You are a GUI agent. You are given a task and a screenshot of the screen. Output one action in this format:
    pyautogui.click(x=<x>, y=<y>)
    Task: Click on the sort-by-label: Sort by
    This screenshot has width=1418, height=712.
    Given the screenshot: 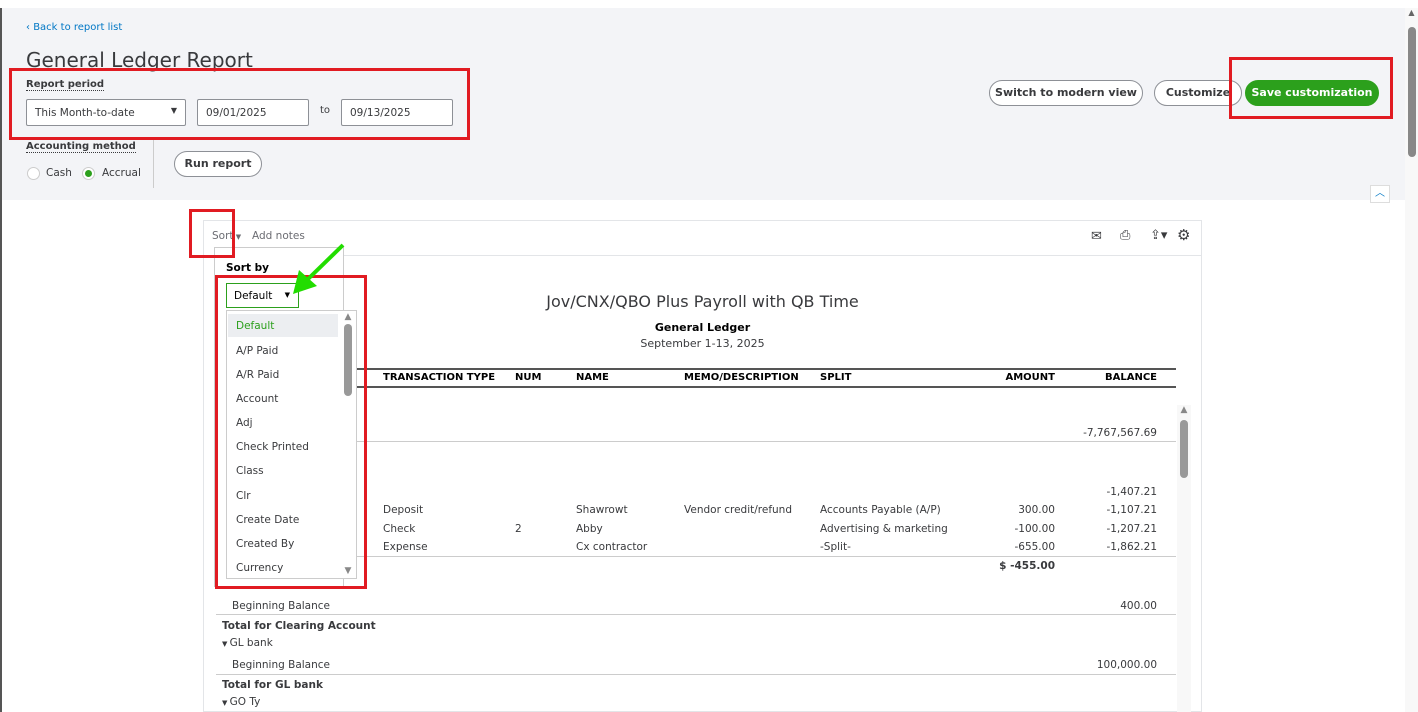 What is the action you would take?
    pyautogui.click(x=247, y=268)
    